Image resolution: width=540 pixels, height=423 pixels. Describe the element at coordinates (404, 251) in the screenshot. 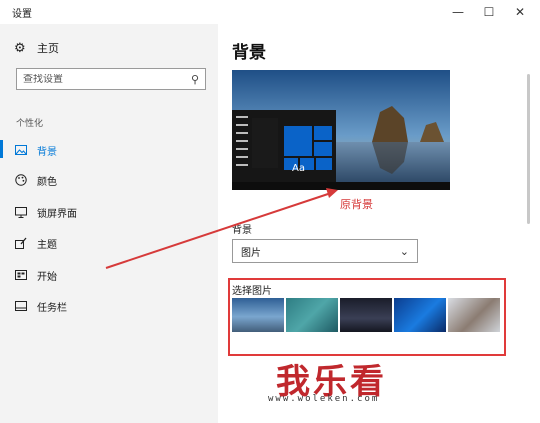

I see `chevron-down-icon: ⌄` at that location.